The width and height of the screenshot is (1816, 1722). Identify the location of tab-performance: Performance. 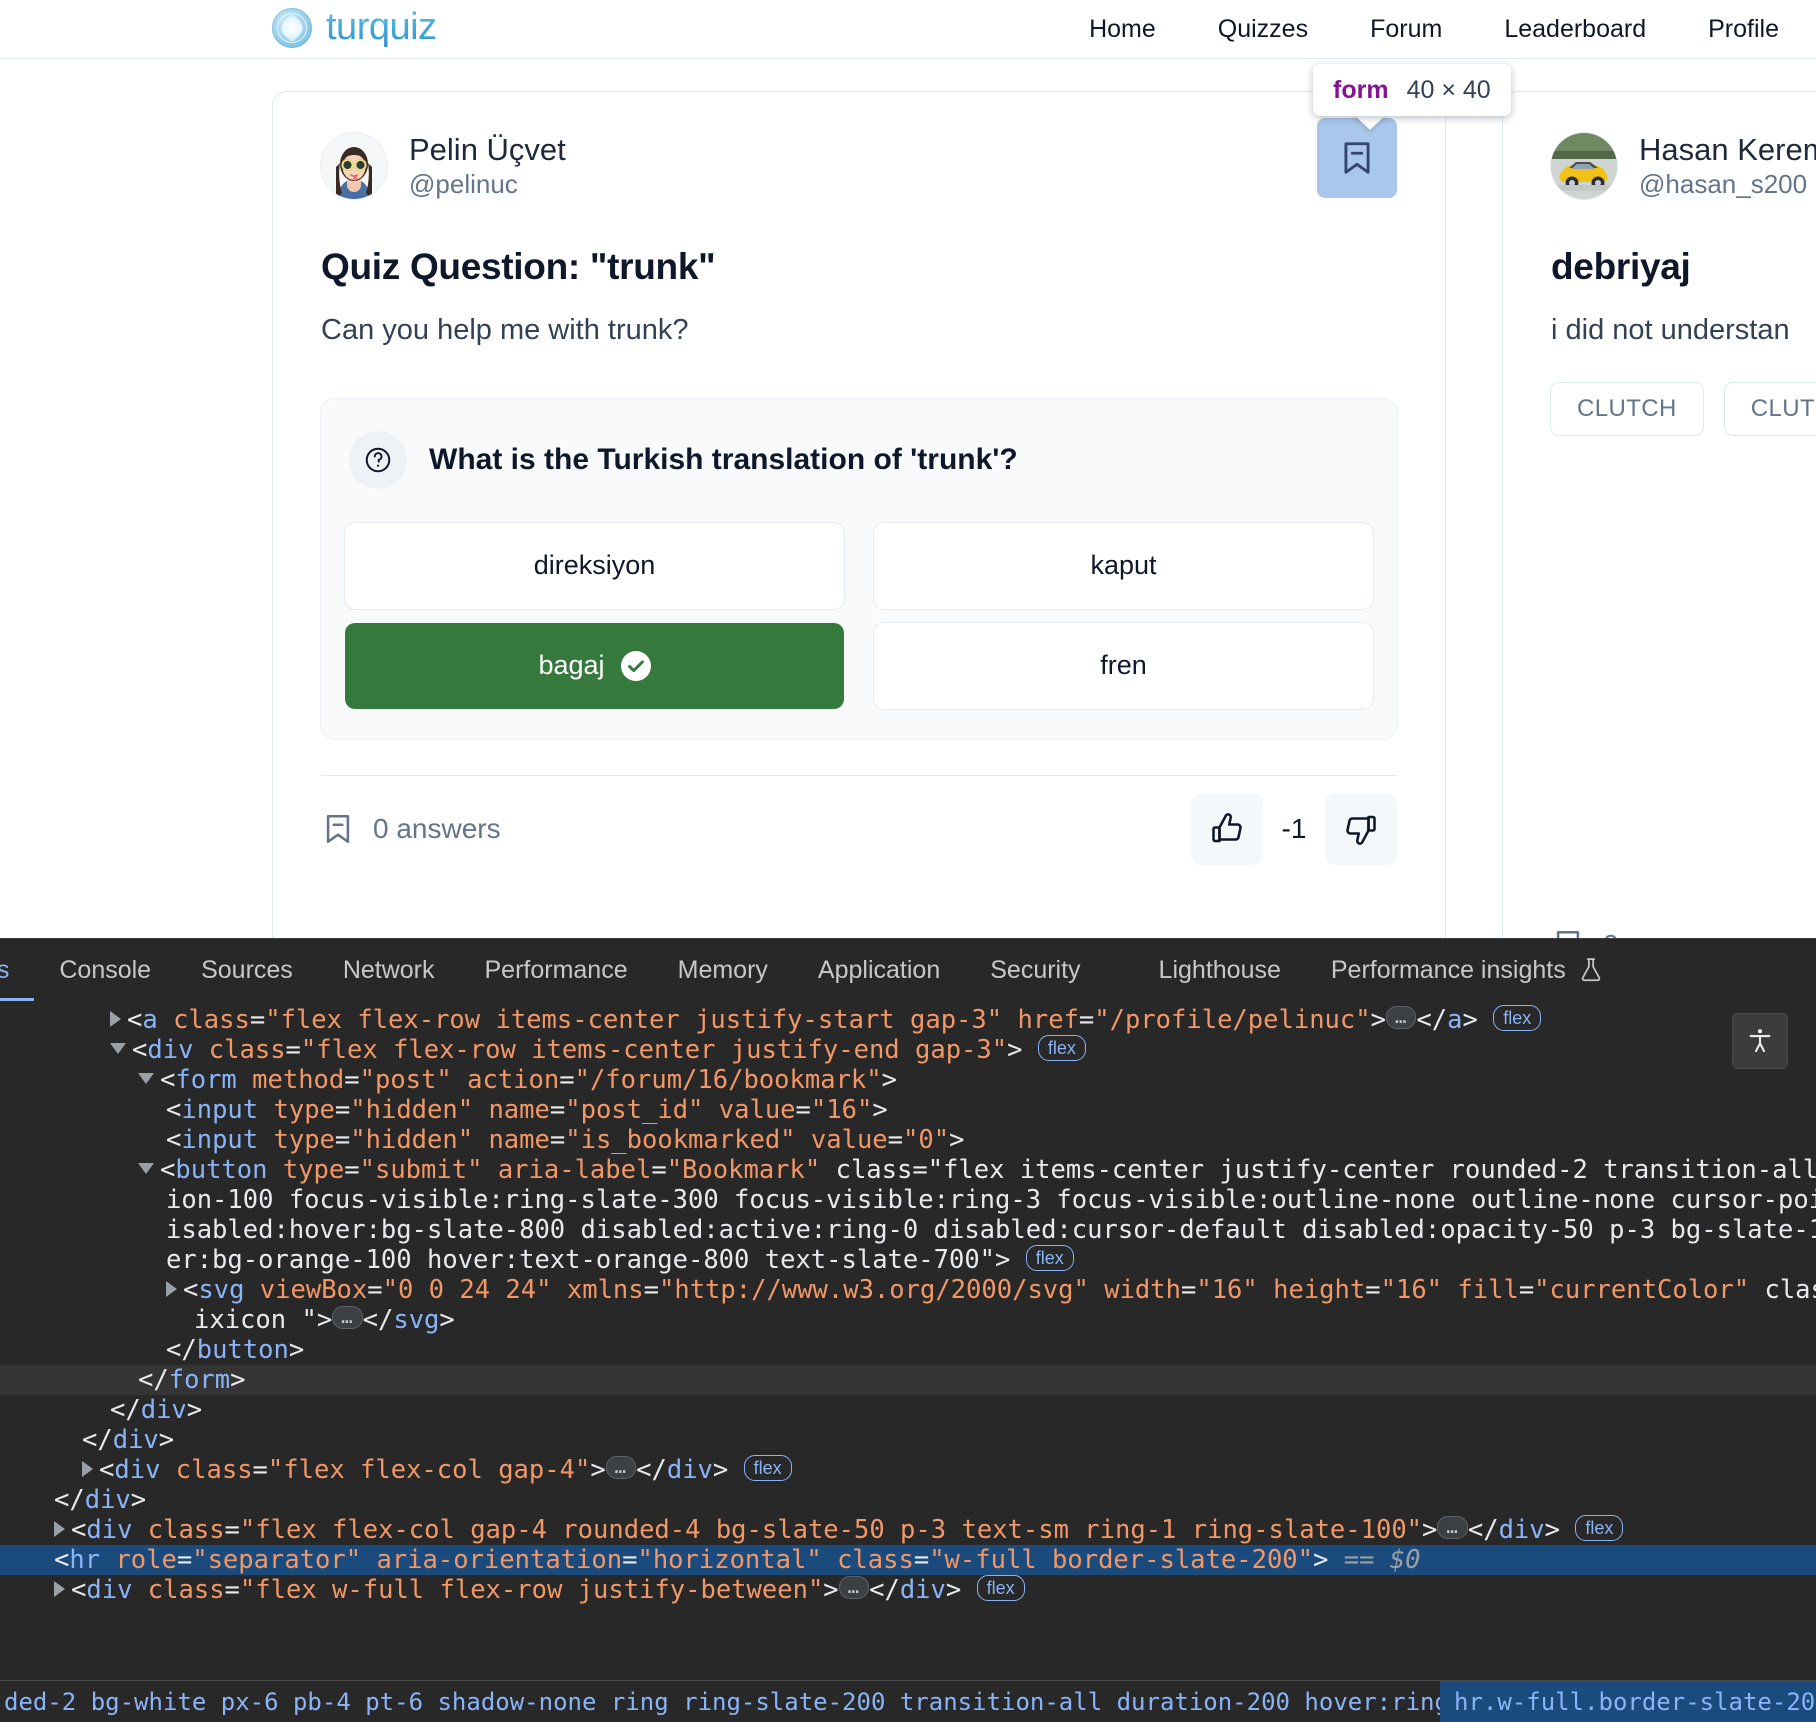
(556, 970).